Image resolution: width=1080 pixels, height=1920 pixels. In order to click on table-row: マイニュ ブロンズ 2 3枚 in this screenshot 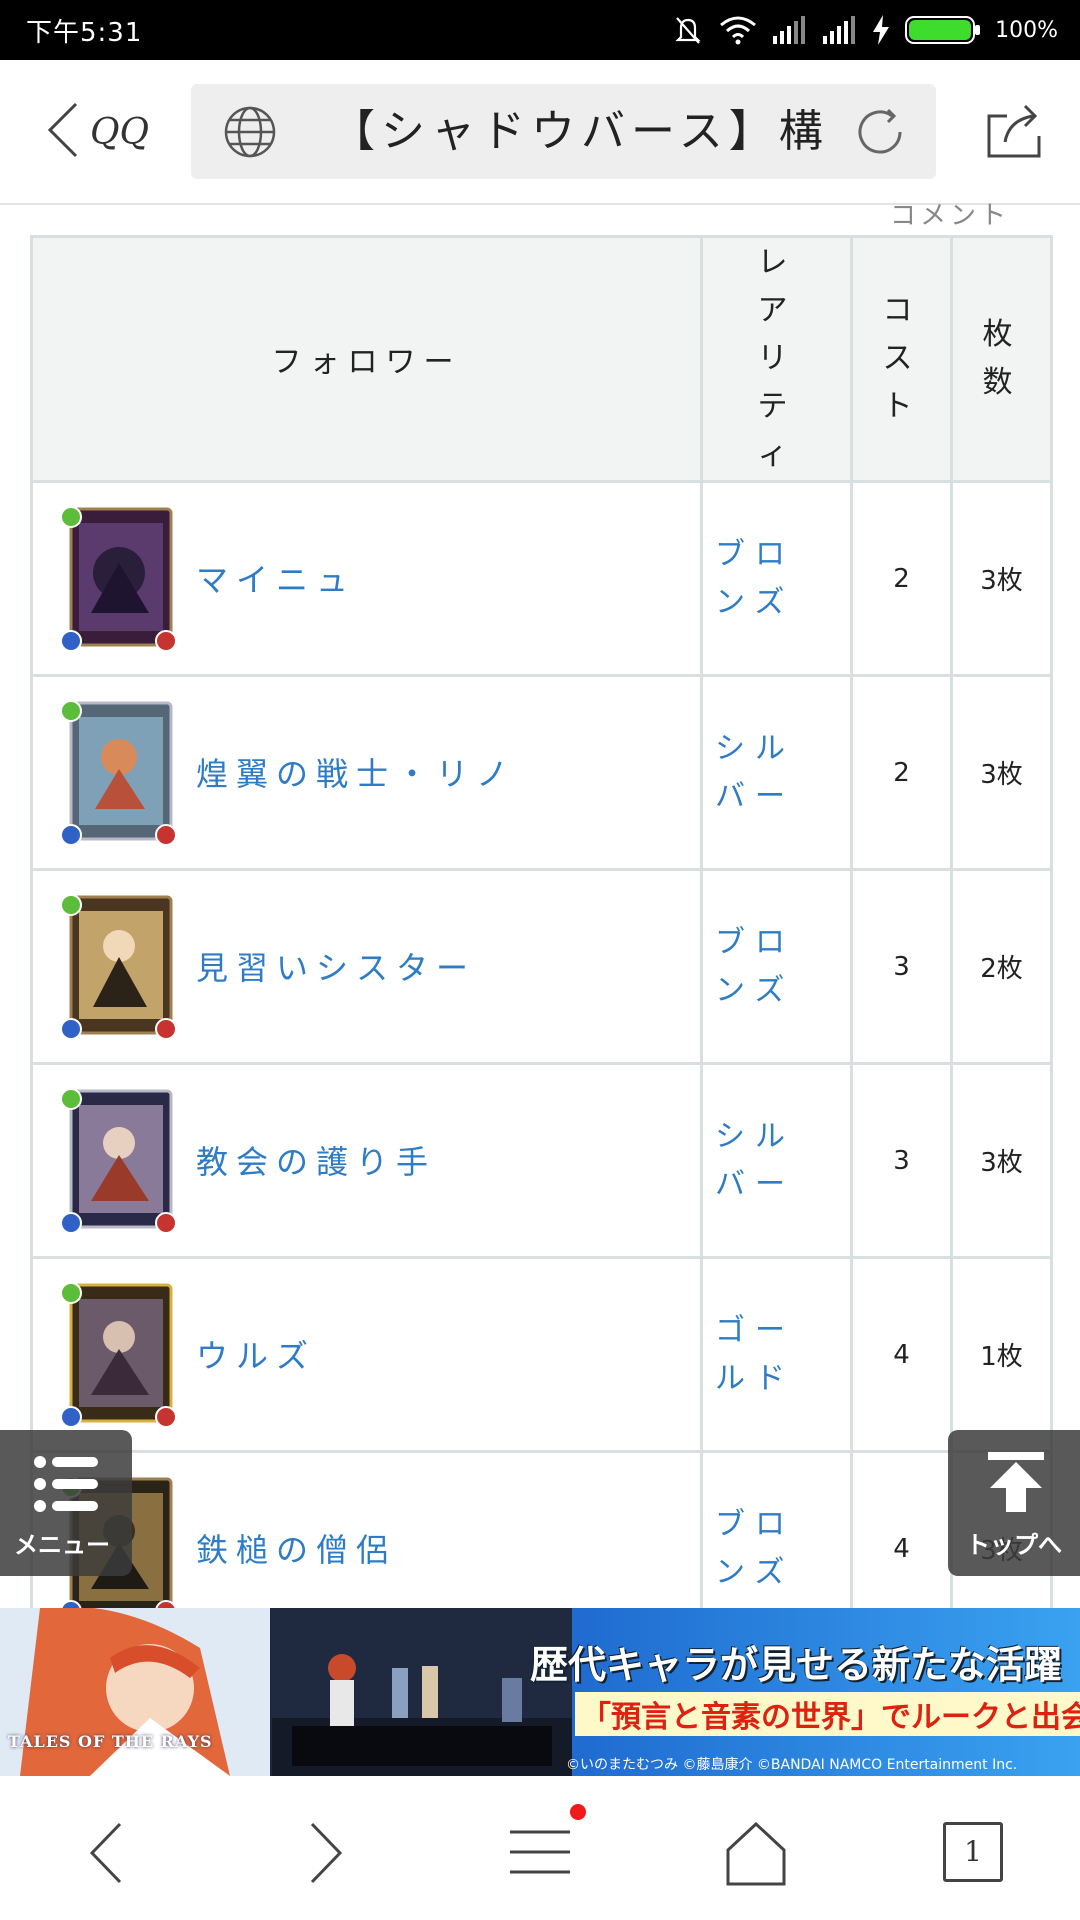, I will do `click(541, 578)`.